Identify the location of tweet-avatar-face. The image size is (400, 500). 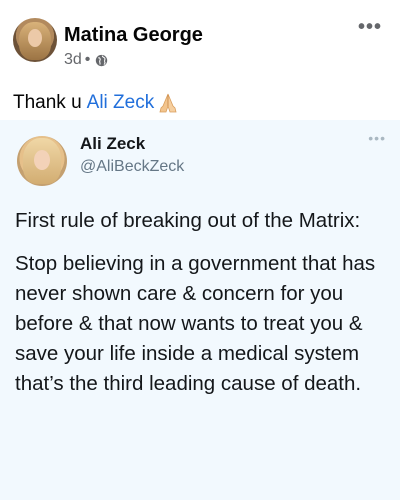
(42, 160).